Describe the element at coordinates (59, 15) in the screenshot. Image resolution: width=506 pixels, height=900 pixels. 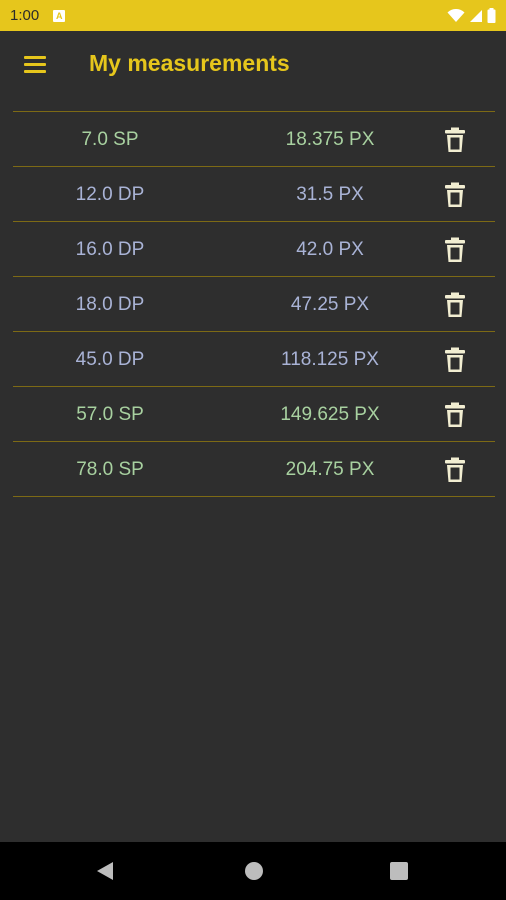
I see `notification-a-icon: A` at that location.